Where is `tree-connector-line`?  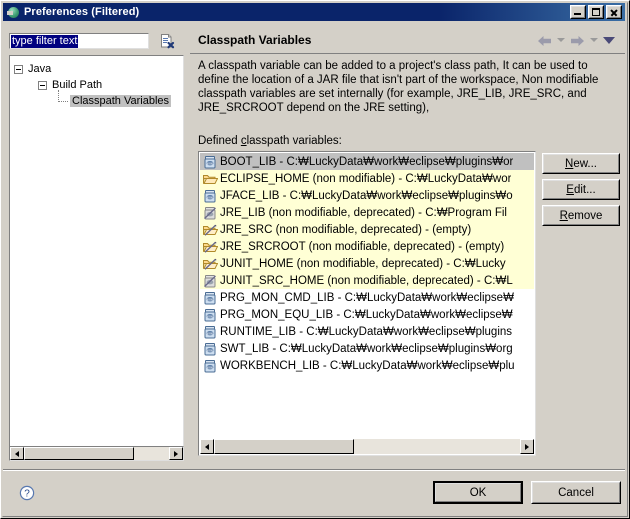 tree-connector-line is located at coordinates (63, 96).